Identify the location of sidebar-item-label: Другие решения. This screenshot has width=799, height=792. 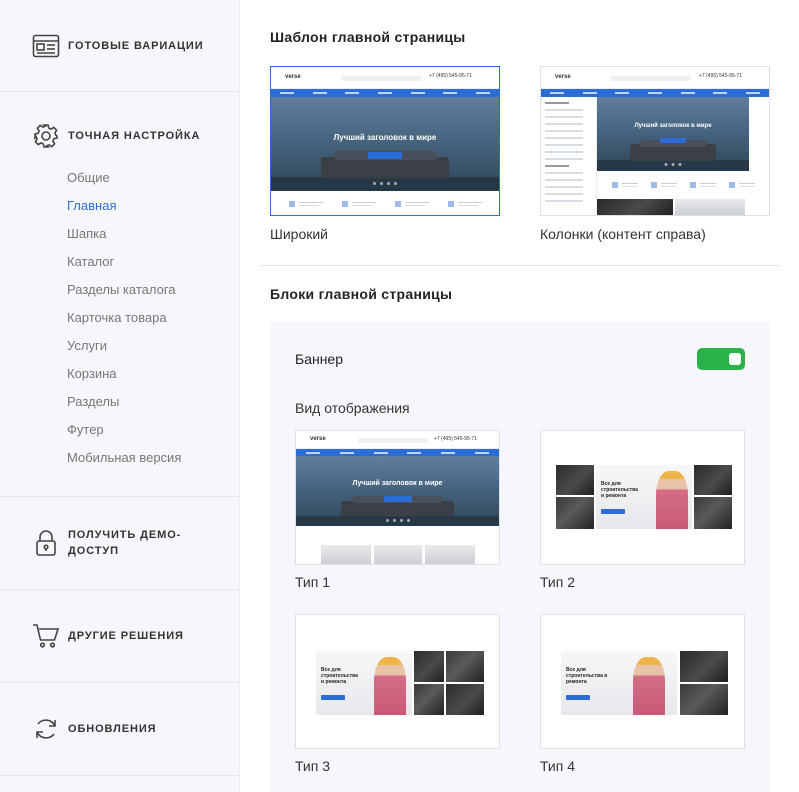
(126, 636).